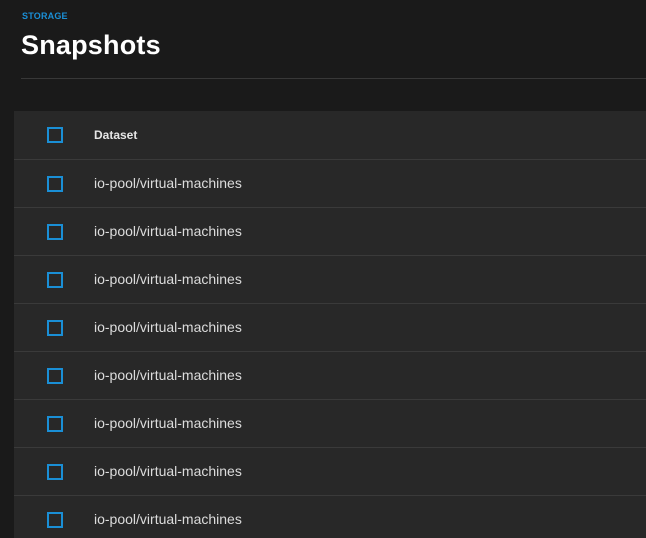 This screenshot has width=646, height=538. Describe the element at coordinates (330, 135) in the screenshot. I see `table-header: Dataset` at that location.